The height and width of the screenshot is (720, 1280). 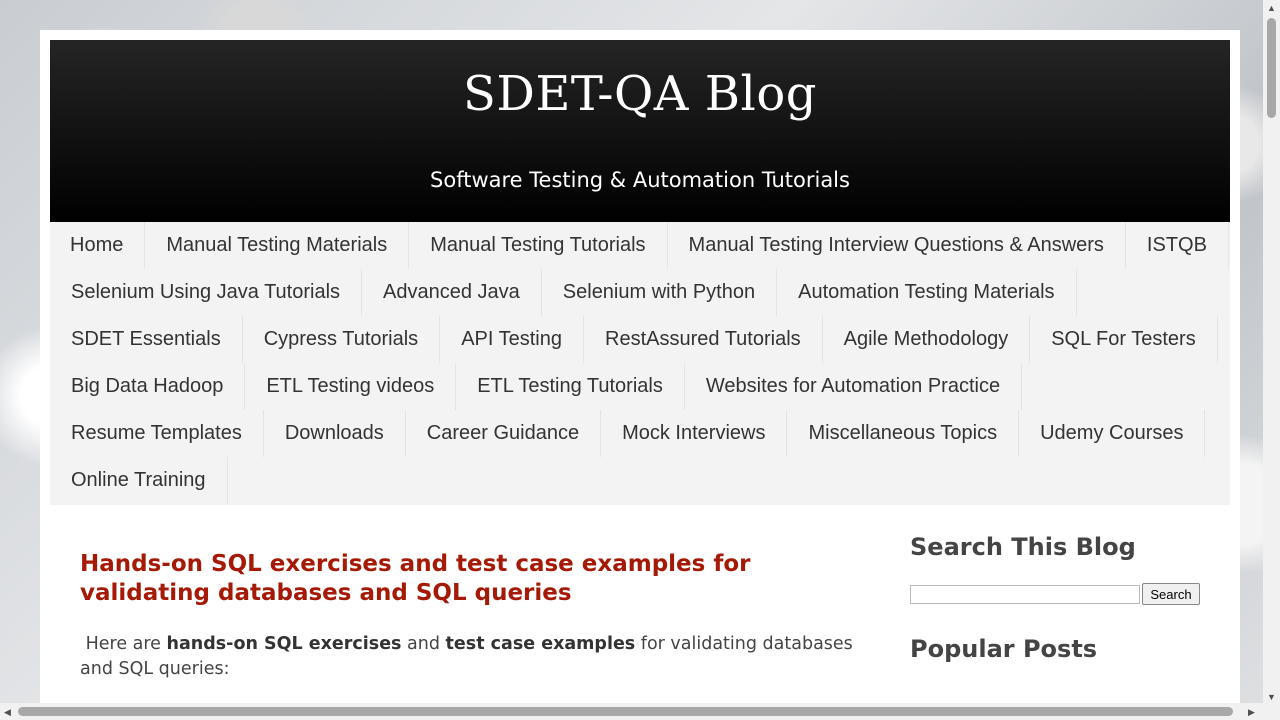 What do you see at coordinates (854, 386) in the screenshot?
I see `nav-item-websites-automation-practice: Websites for Automation Practice` at bounding box center [854, 386].